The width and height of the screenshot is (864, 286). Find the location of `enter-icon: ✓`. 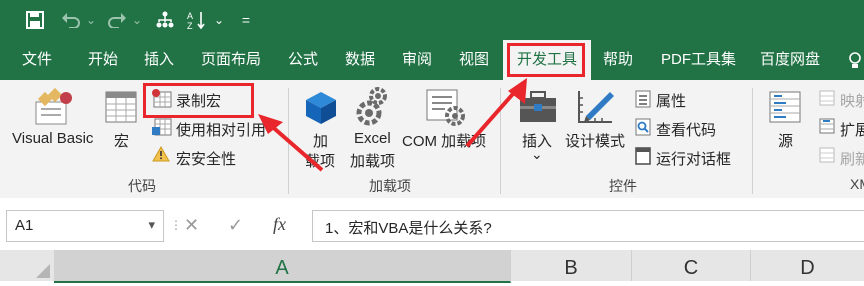

enter-icon: ✓ is located at coordinates (235, 225).